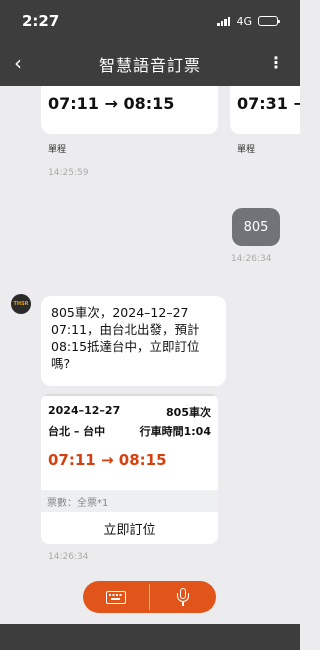 The height and width of the screenshot is (650, 320). I want to click on status-time: 2:27, so click(41, 21).